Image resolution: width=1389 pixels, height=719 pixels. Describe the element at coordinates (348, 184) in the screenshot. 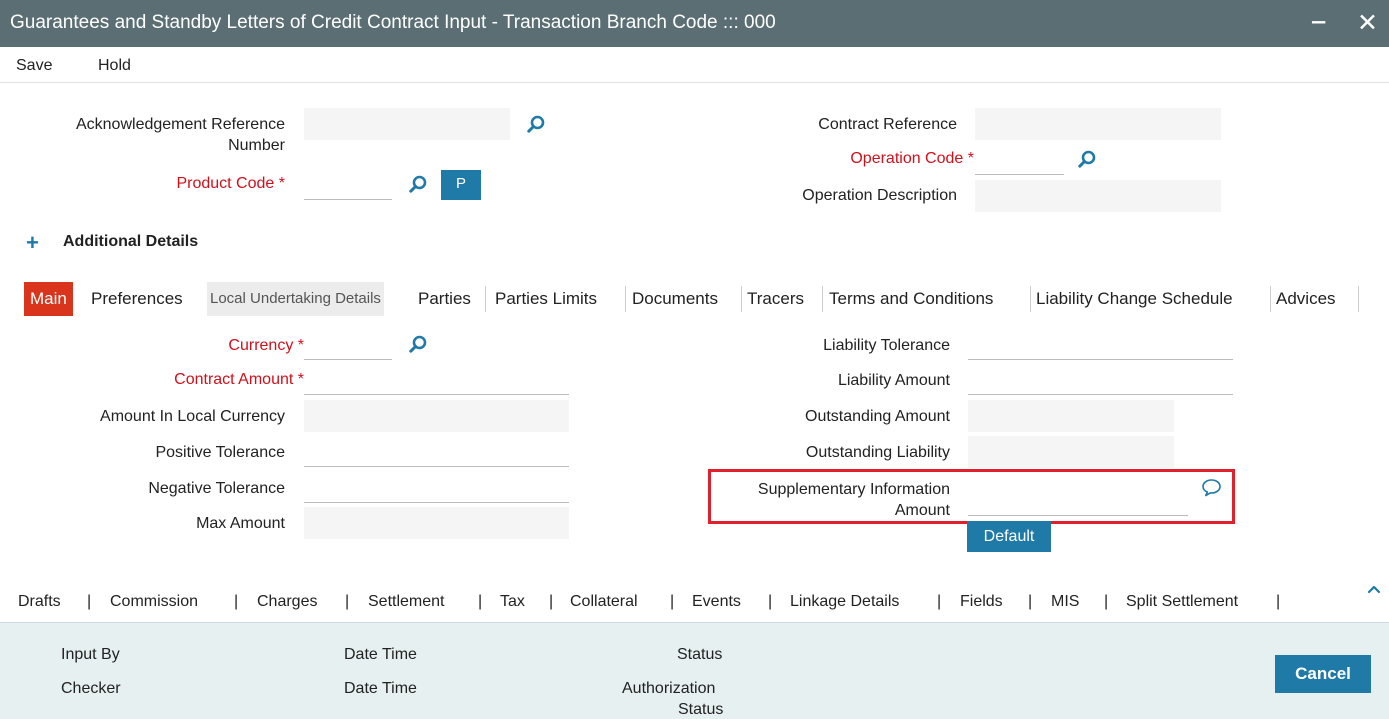

I see `product-code-input` at that location.